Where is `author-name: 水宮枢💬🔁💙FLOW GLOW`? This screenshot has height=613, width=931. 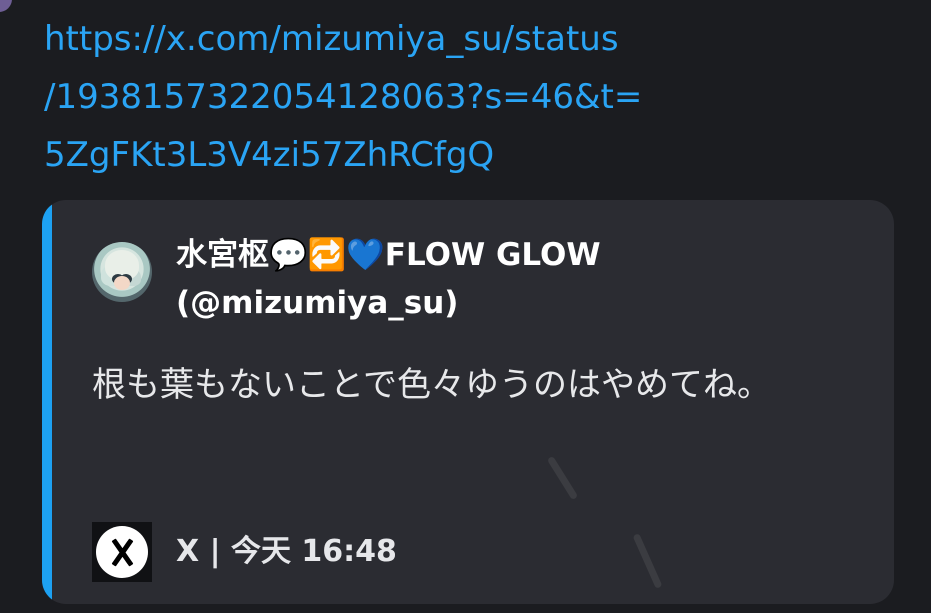 author-name: 水宮枢💬🔁💙FLOW GLOW is located at coordinates (388, 255).